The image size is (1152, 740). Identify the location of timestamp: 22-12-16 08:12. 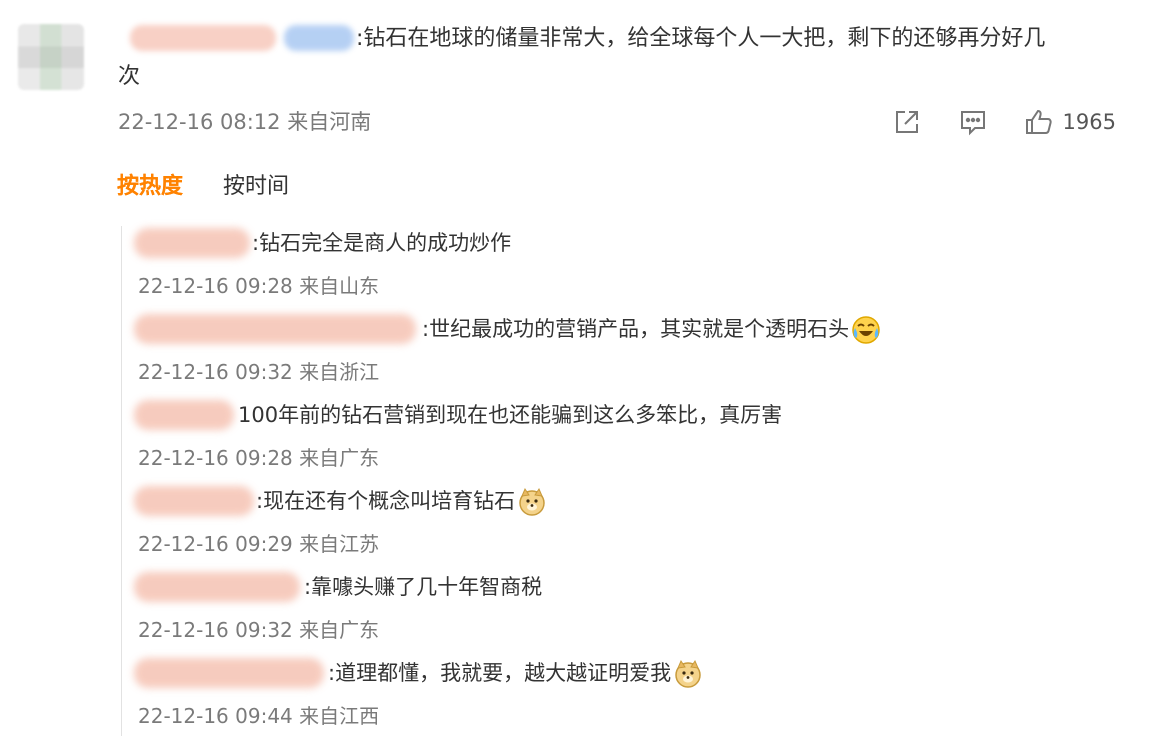
(199, 122).